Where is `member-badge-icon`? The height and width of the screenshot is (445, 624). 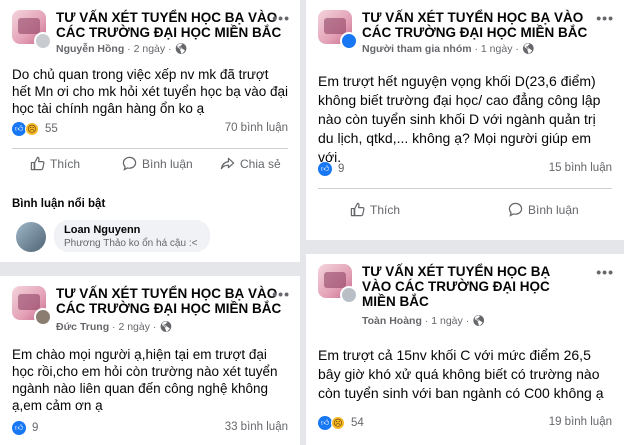
member-badge-icon is located at coordinates (349, 41).